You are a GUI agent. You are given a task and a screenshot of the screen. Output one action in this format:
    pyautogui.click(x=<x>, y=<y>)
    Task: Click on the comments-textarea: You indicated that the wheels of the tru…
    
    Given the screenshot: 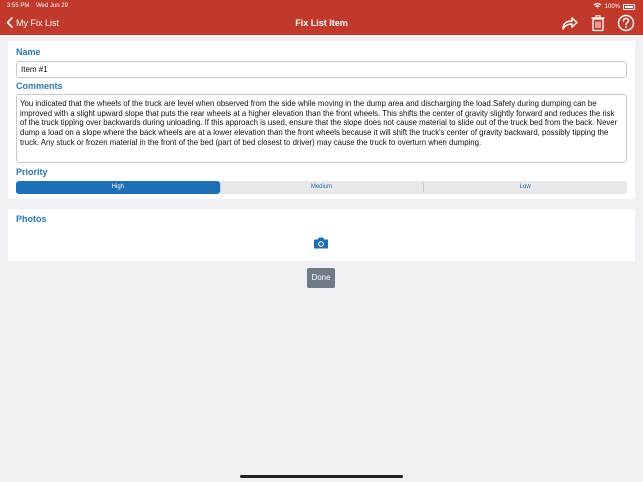 What is the action you would take?
    pyautogui.click(x=321, y=128)
    